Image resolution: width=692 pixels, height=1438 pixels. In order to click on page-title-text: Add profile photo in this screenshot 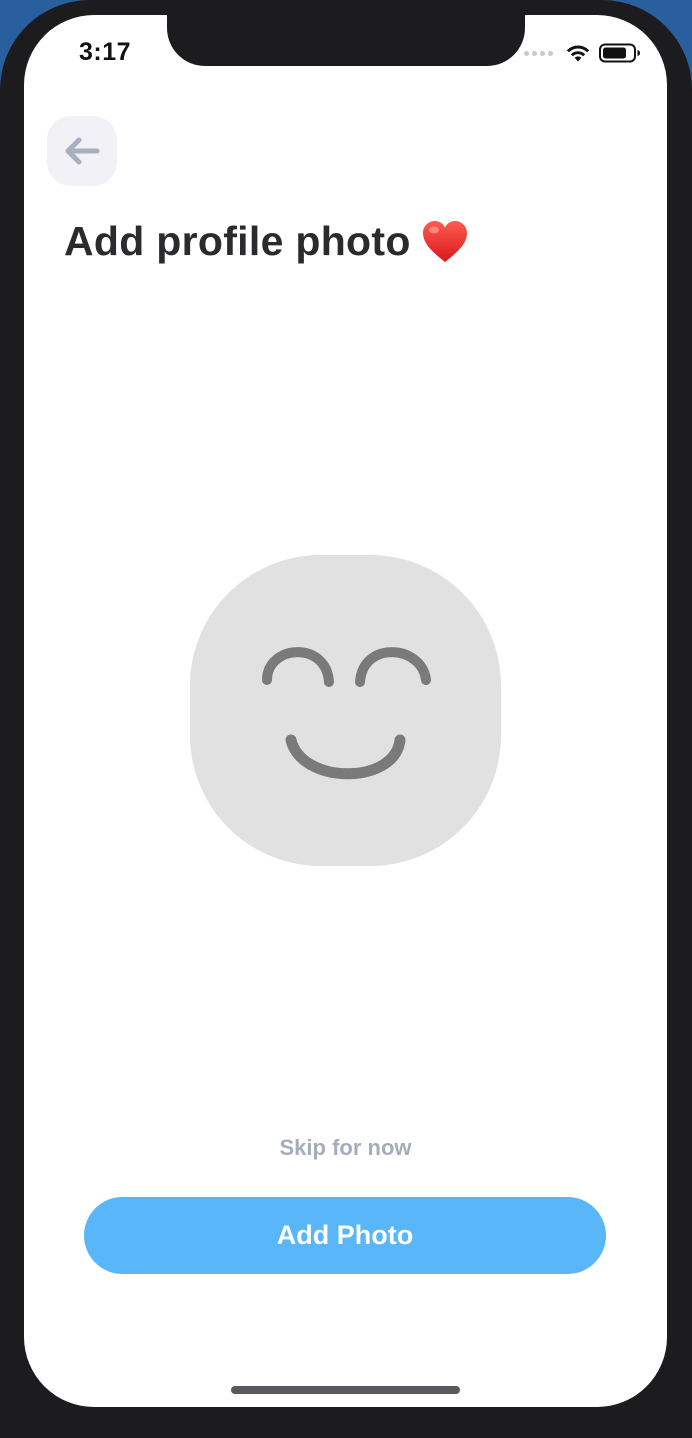, I will do `click(237, 241)`.